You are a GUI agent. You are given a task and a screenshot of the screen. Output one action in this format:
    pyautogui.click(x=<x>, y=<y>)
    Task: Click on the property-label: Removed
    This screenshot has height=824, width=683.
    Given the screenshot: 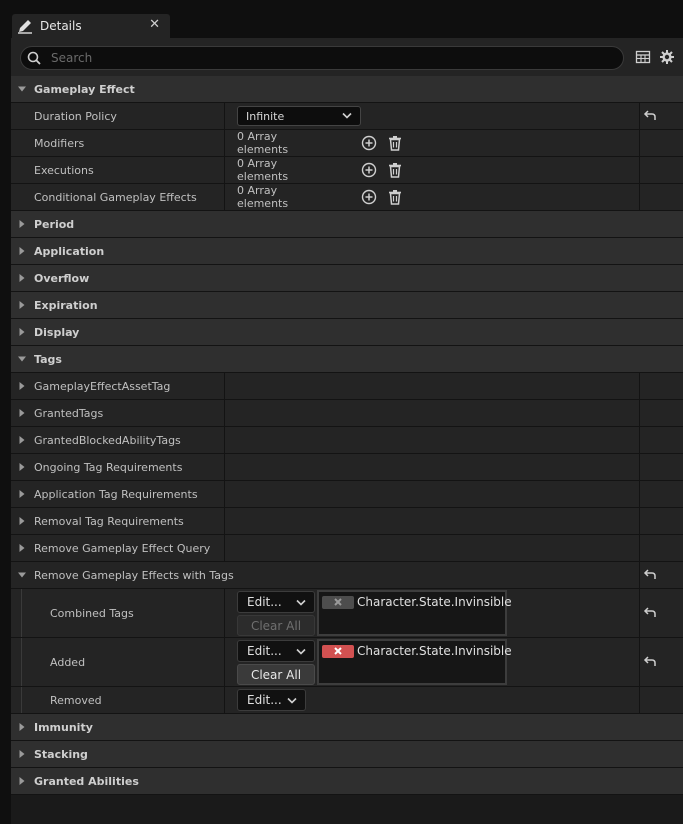 What is the action you would take?
    pyautogui.click(x=76, y=700)
    